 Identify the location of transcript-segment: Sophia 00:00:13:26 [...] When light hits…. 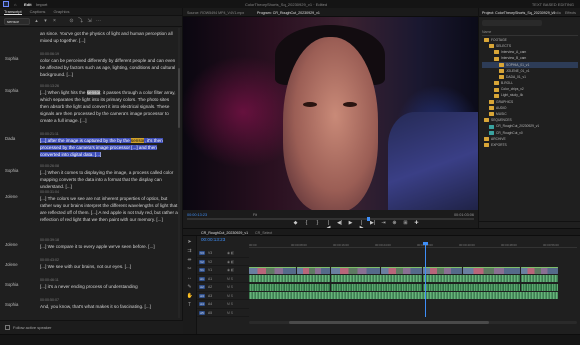
(90, 105).